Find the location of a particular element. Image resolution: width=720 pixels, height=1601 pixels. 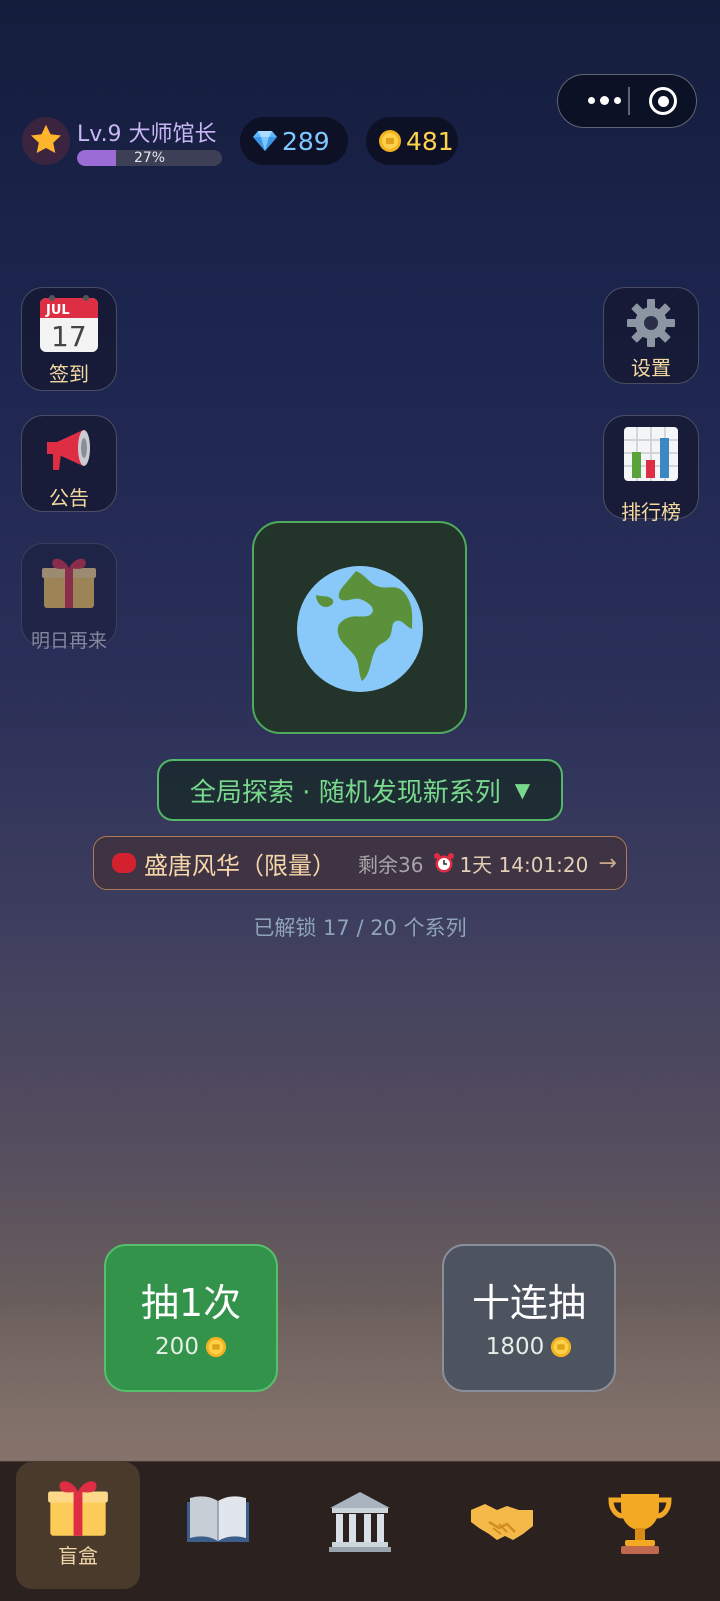

diamond-icon is located at coordinates (265, 141).